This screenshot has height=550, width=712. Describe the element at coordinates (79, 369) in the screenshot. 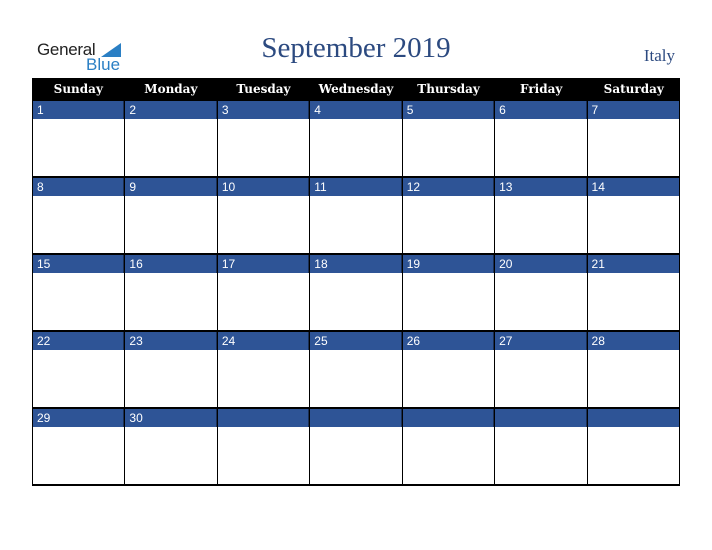

I see `day-cell: 22` at that location.